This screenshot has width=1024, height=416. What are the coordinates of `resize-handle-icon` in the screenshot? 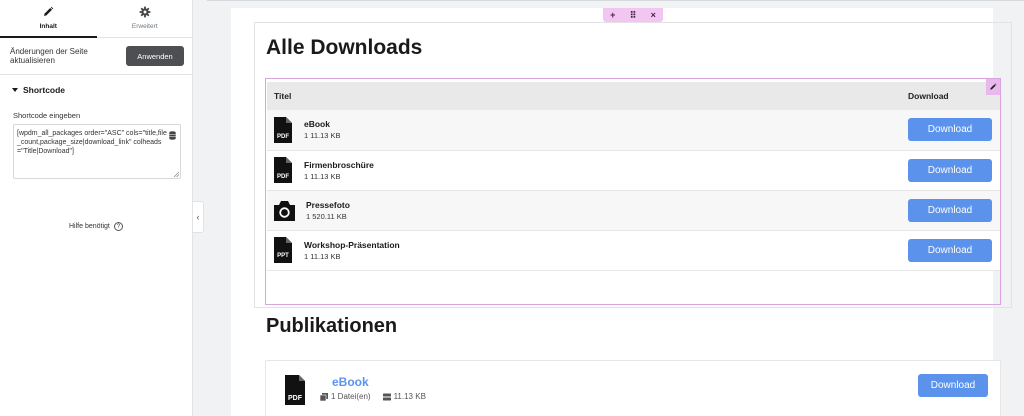 It's located at (176, 174).